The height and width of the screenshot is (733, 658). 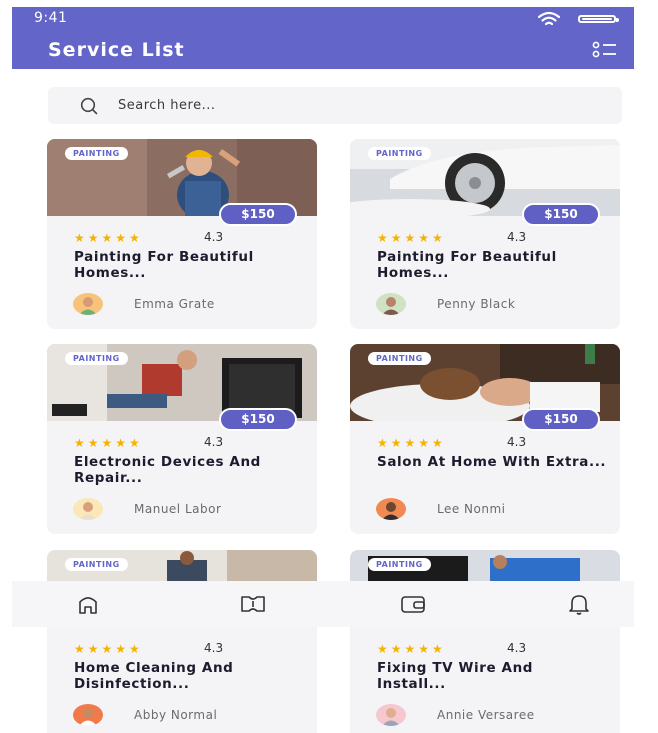 What do you see at coordinates (88, 604) in the screenshot?
I see `home-icon` at bounding box center [88, 604].